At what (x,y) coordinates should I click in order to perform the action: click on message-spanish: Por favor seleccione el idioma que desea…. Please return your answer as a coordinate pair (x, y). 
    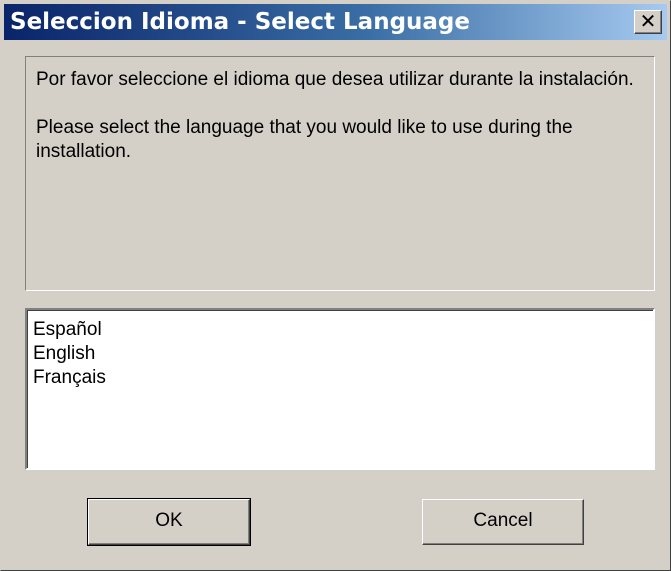
    Looking at the image, I should click on (335, 79).